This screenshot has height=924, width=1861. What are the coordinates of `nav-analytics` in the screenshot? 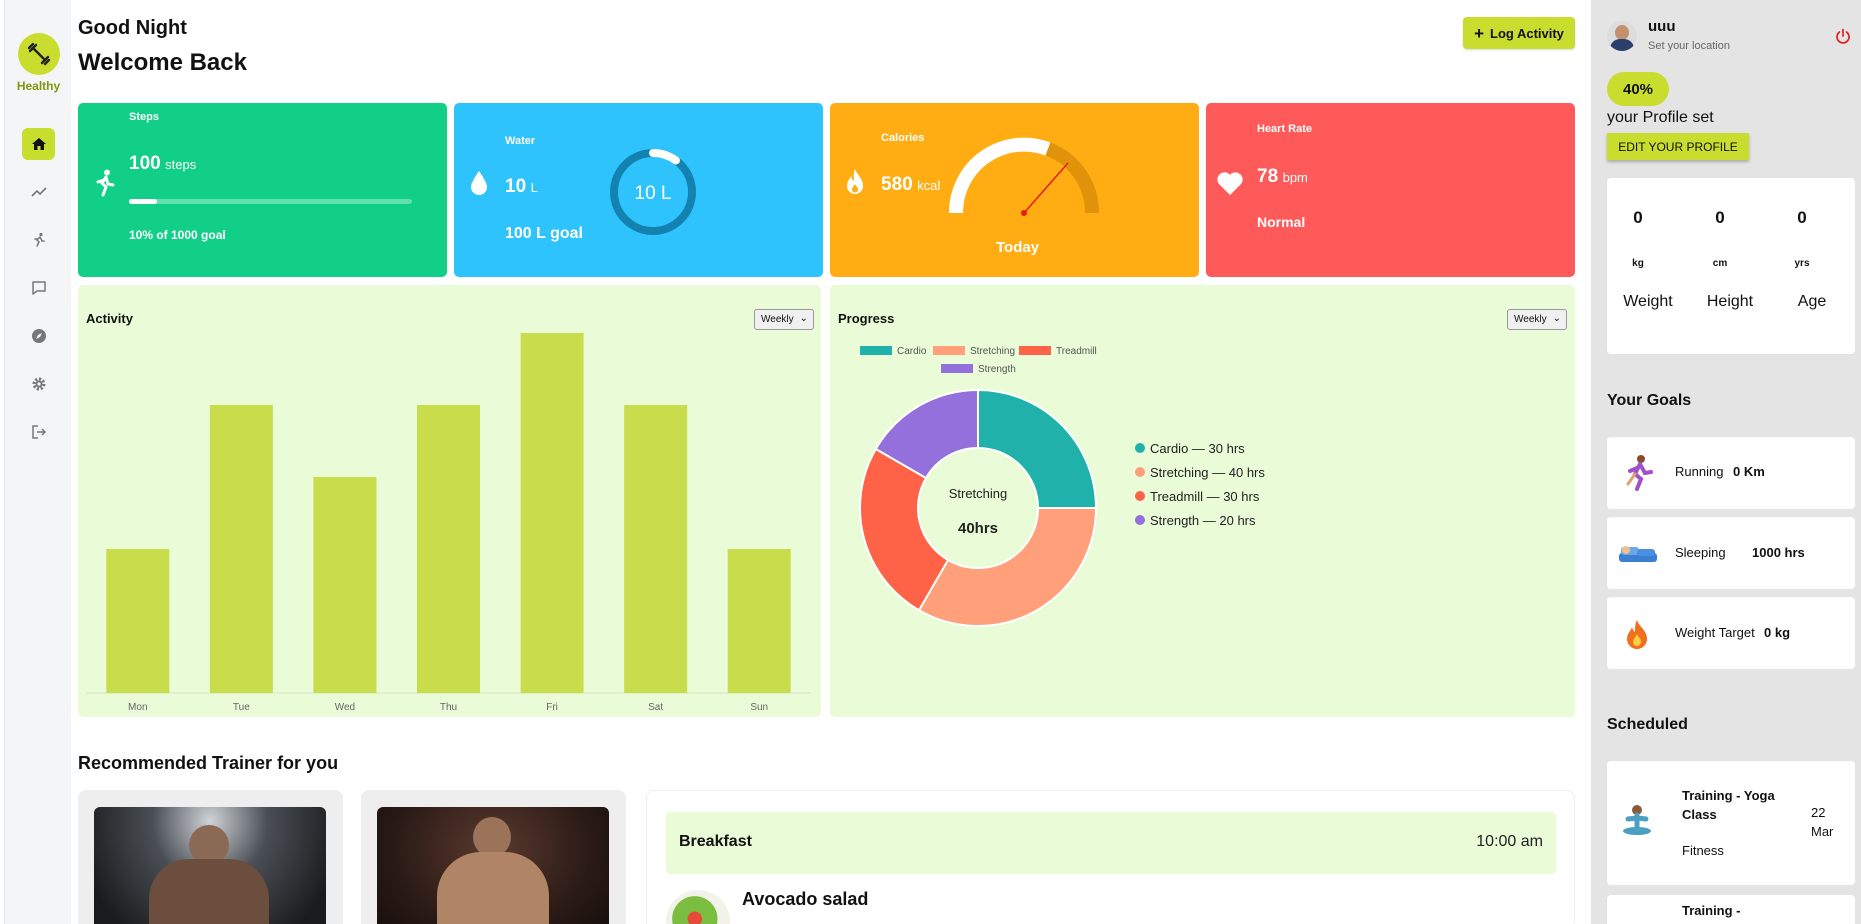 It's located at (38, 192).